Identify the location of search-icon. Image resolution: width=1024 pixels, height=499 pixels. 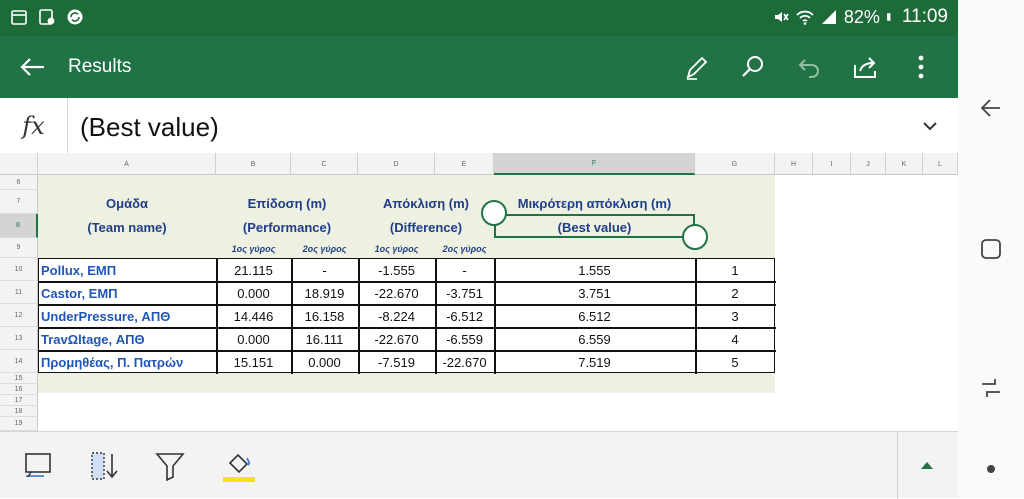
(752, 66).